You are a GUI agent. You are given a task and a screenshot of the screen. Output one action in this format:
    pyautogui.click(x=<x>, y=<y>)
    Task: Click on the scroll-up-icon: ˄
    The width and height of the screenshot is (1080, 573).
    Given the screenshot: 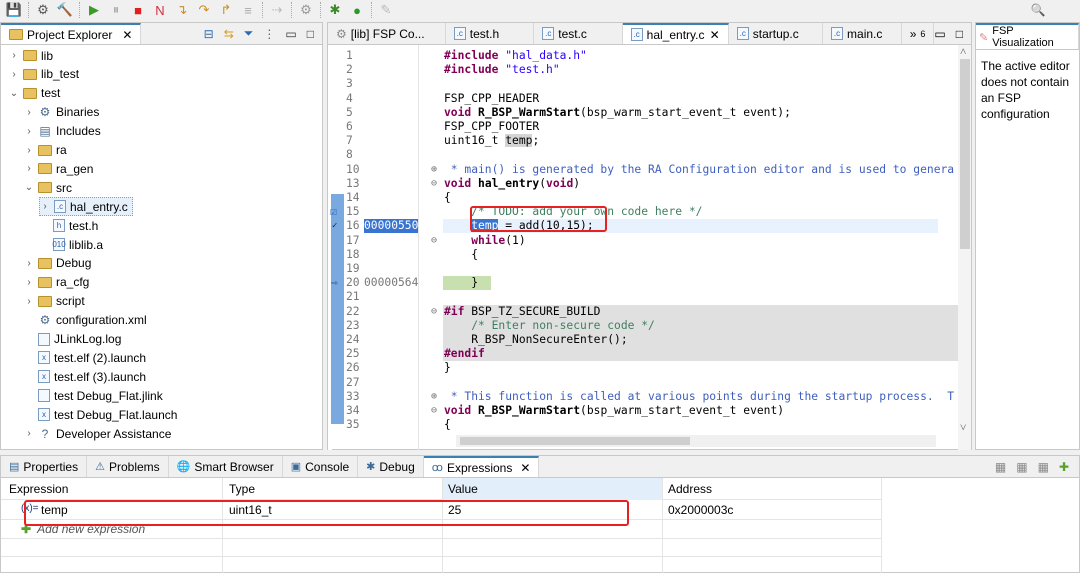 What is the action you would take?
    pyautogui.click(x=963, y=52)
    